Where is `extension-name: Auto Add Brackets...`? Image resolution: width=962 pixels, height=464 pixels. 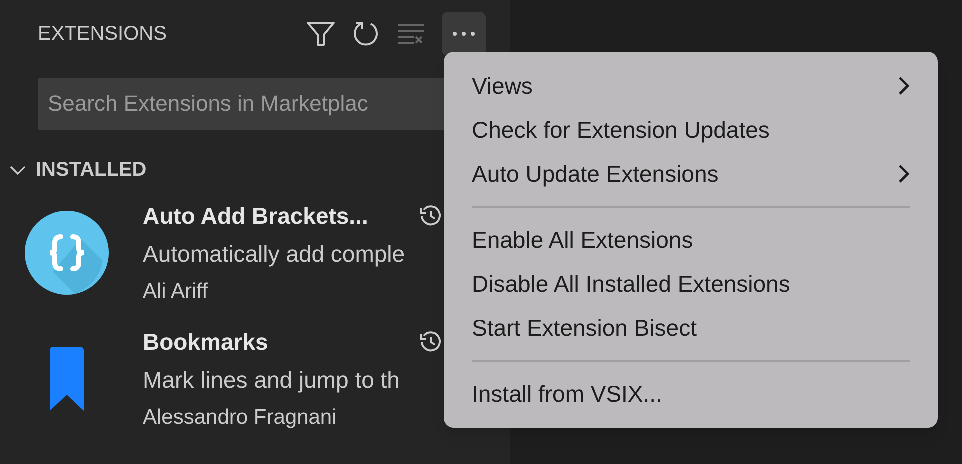 extension-name: Auto Add Brackets... is located at coordinates (256, 216).